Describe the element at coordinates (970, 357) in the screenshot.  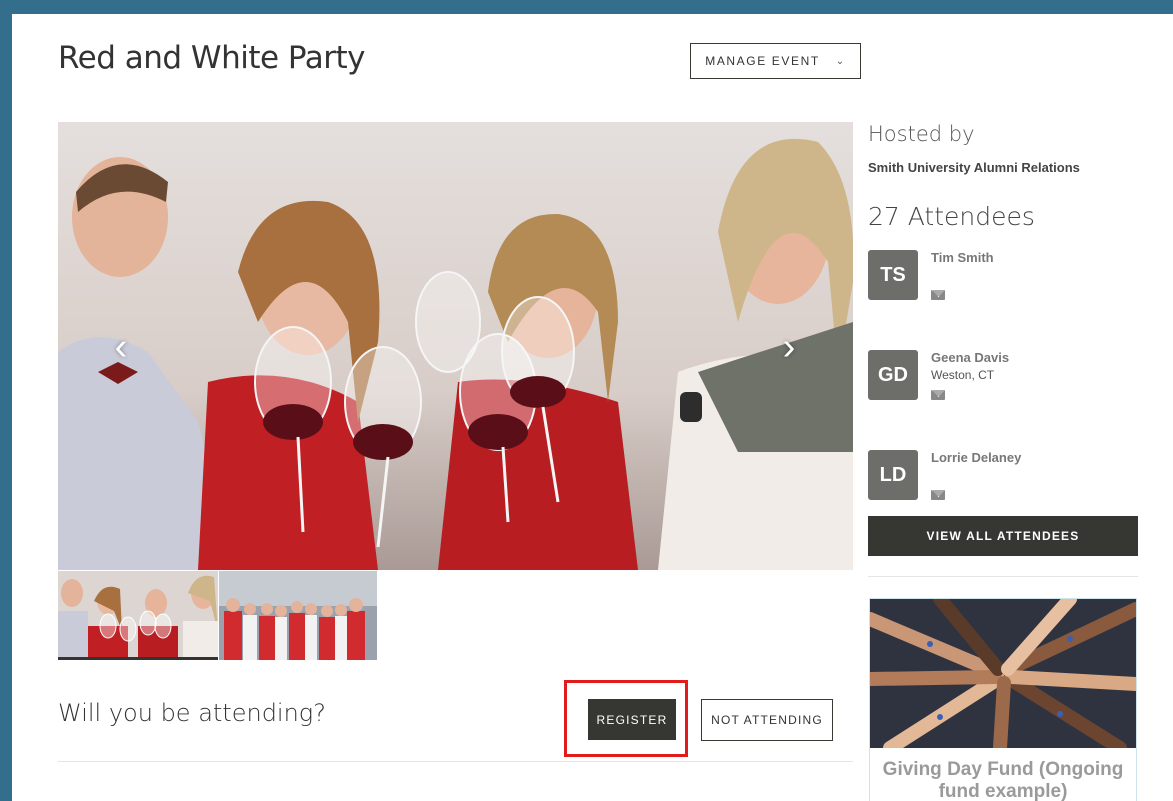
I see `attendee-name: Geena Davis` at that location.